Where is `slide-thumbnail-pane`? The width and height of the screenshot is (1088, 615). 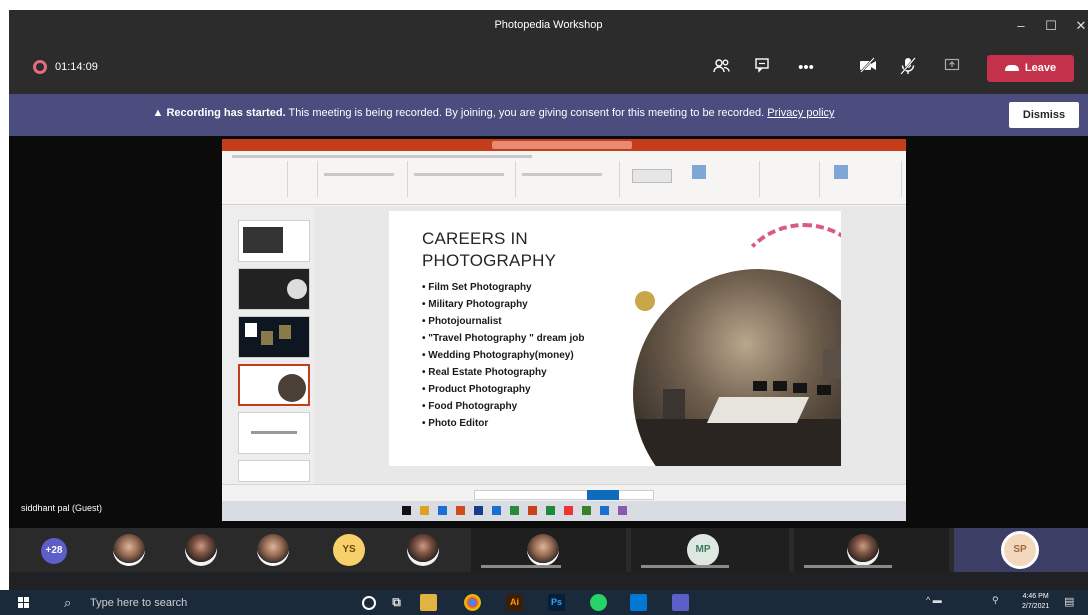 slide-thumbnail-pane is located at coordinates (268, 345).